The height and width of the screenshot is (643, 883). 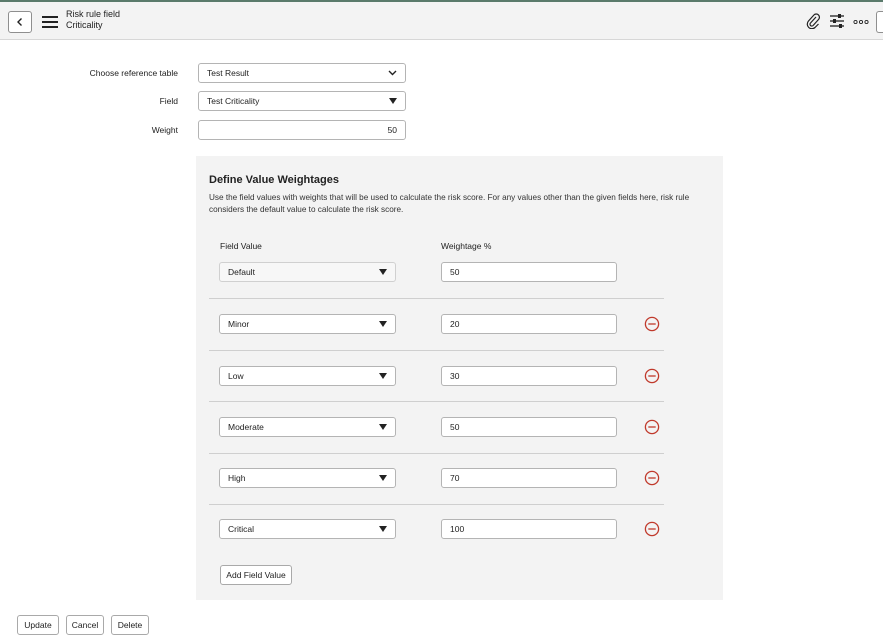 What do you see at coordinates (164, 130) in the screenshot?
I see `weight-label: Weight` at bounding box center [164, 130].